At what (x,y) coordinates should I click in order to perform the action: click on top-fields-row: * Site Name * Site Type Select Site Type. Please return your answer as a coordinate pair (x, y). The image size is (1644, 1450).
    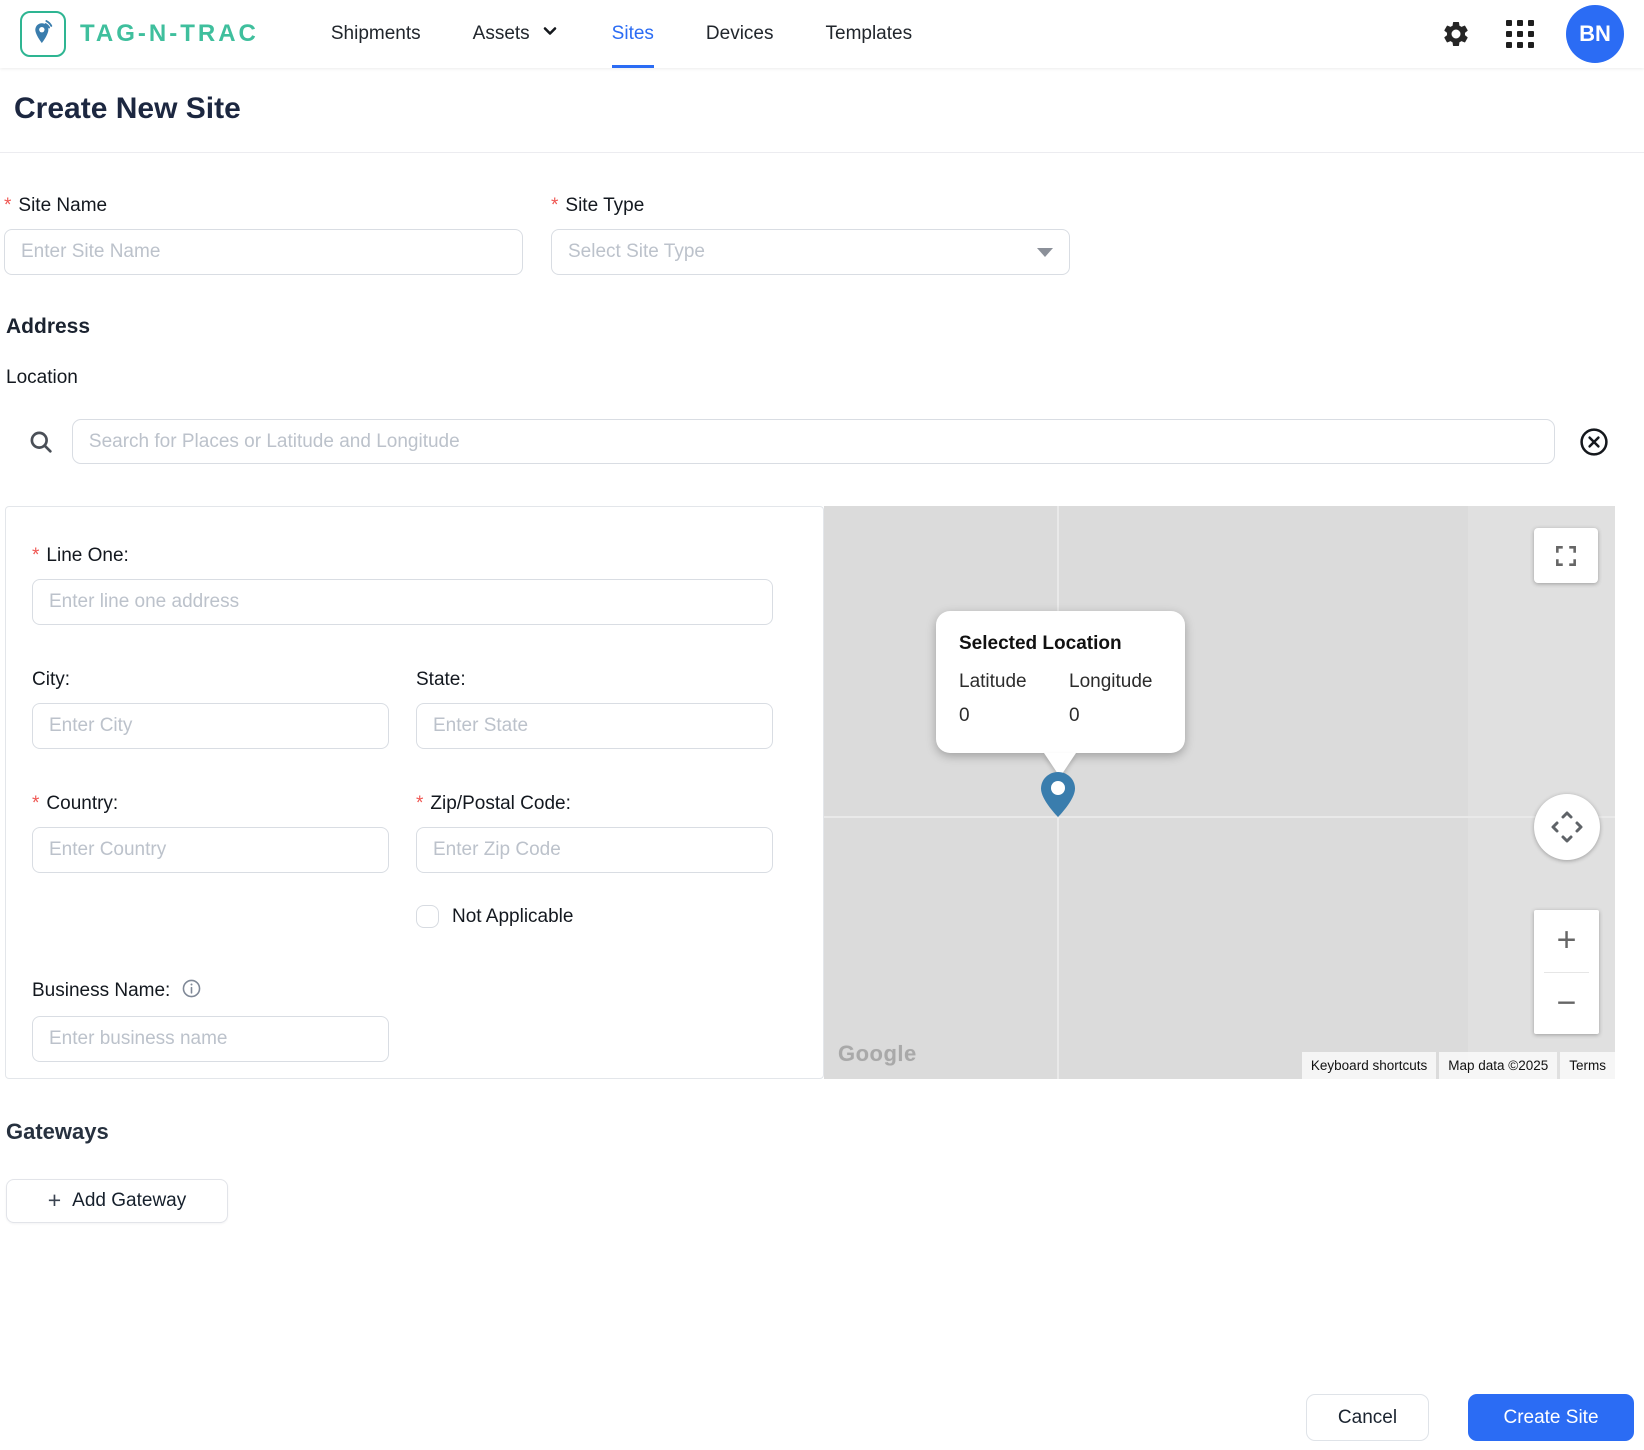
    Looking at the image, I should click on (824, 235).